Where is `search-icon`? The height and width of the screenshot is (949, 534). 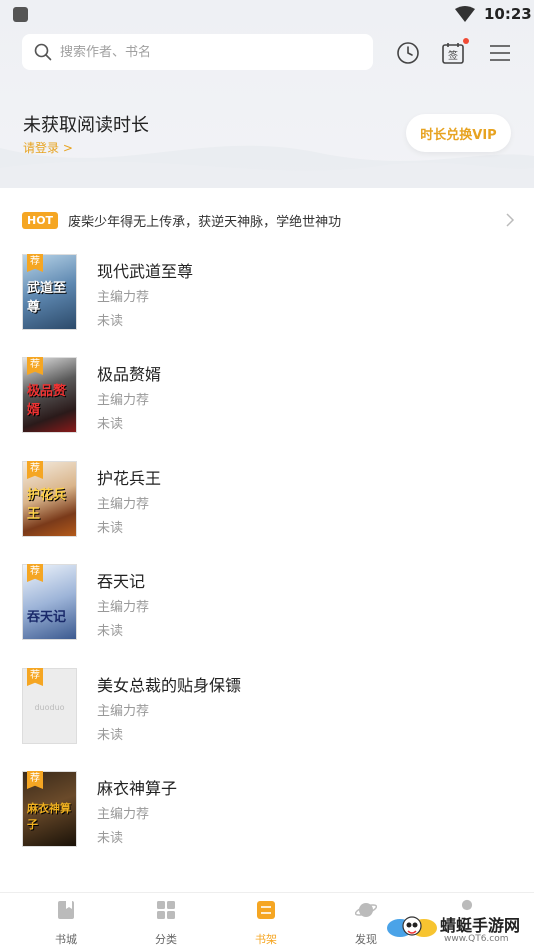
search-icon is located at coordinates (43, 52).